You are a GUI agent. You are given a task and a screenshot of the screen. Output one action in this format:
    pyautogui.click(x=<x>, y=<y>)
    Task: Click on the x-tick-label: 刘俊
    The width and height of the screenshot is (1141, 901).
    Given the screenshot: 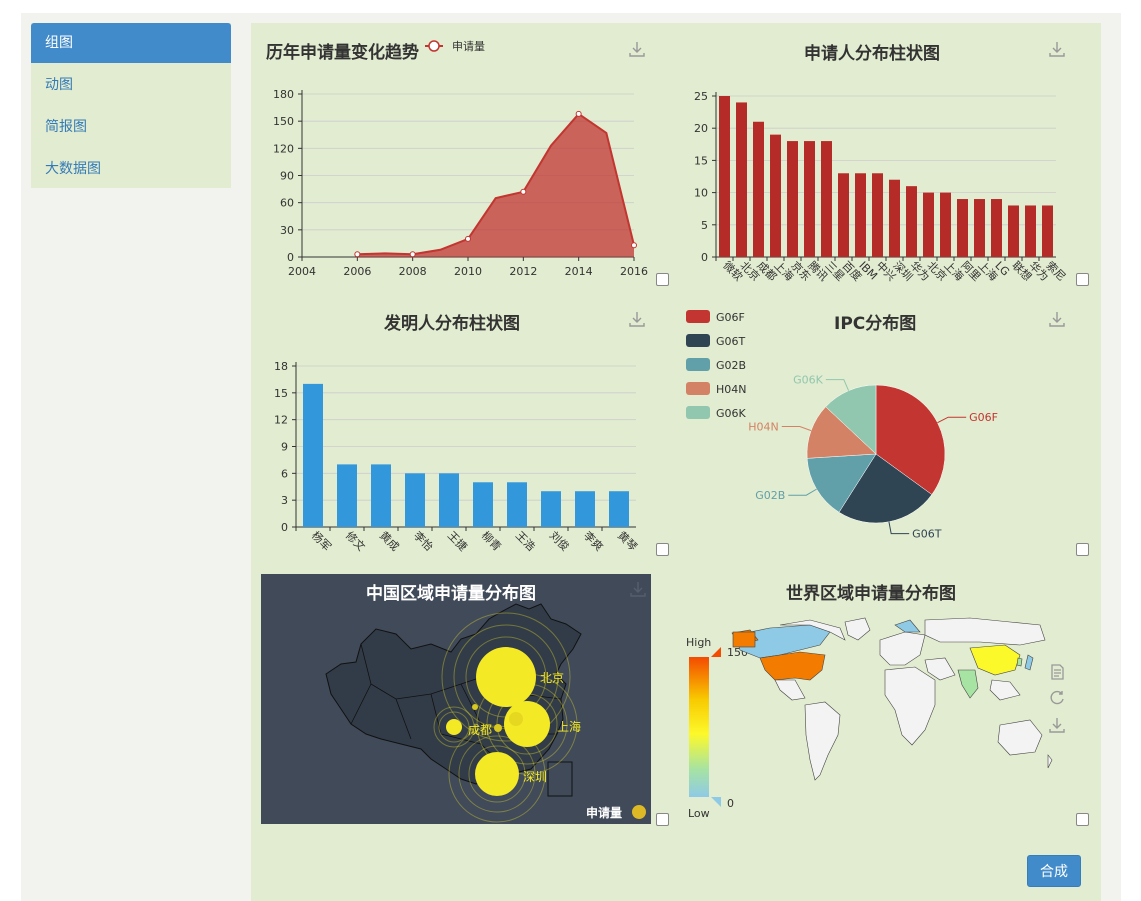 What is the action you would take?
    pyautogui.click(x=559, y=540)
    